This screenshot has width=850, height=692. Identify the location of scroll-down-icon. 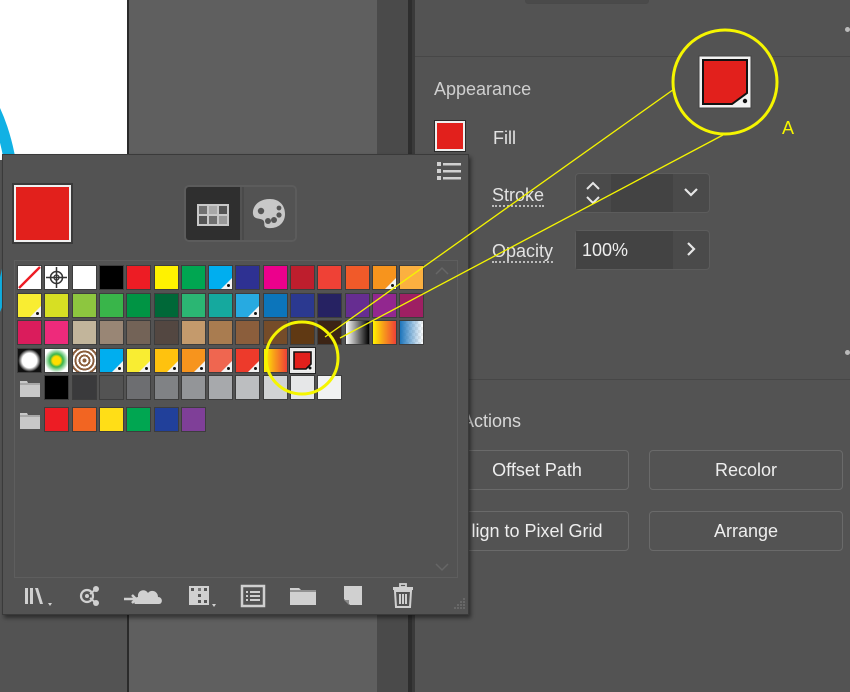
(442, 568).